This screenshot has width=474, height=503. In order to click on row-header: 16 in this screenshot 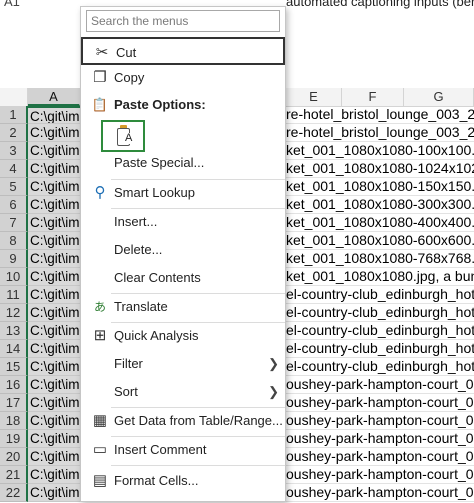, I will do `click(14, 385)`.